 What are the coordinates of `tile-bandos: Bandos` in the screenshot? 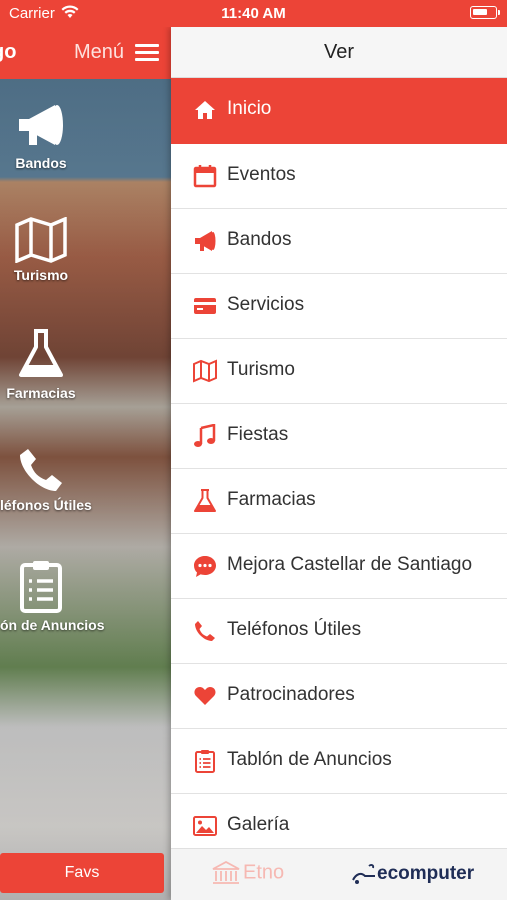 It's located at (41, 135).